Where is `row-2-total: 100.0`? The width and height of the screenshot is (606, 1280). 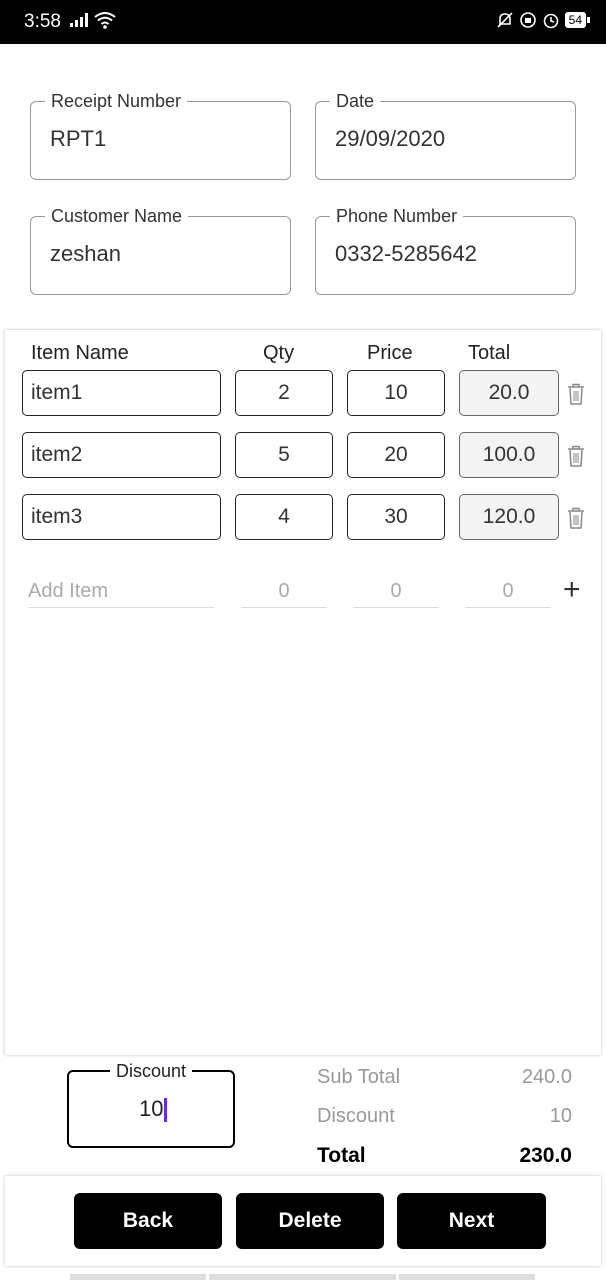
row-2-total: 100.0 is located at coordinates (509, 455).